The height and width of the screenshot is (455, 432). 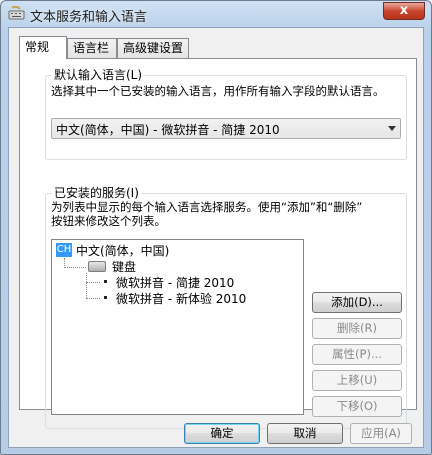 What do you see at coordinates (181, 298) in the screenshot?
I see `tree-service-item: 微软拼音 - 新体验 2010` at bounding box center [181, 298].